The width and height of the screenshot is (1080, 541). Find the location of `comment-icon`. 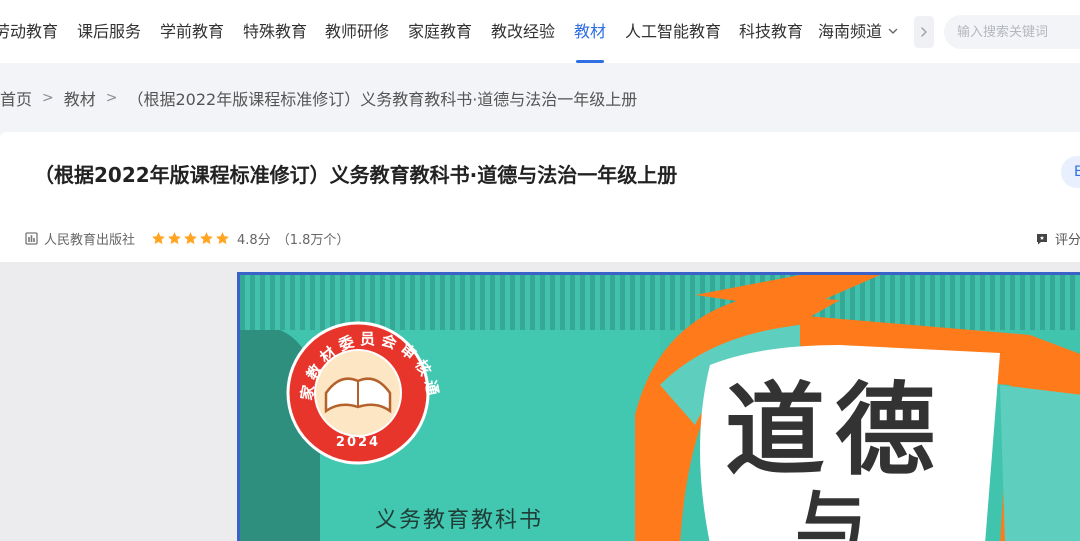

comment-icon is located at coordinates (1042, 238).